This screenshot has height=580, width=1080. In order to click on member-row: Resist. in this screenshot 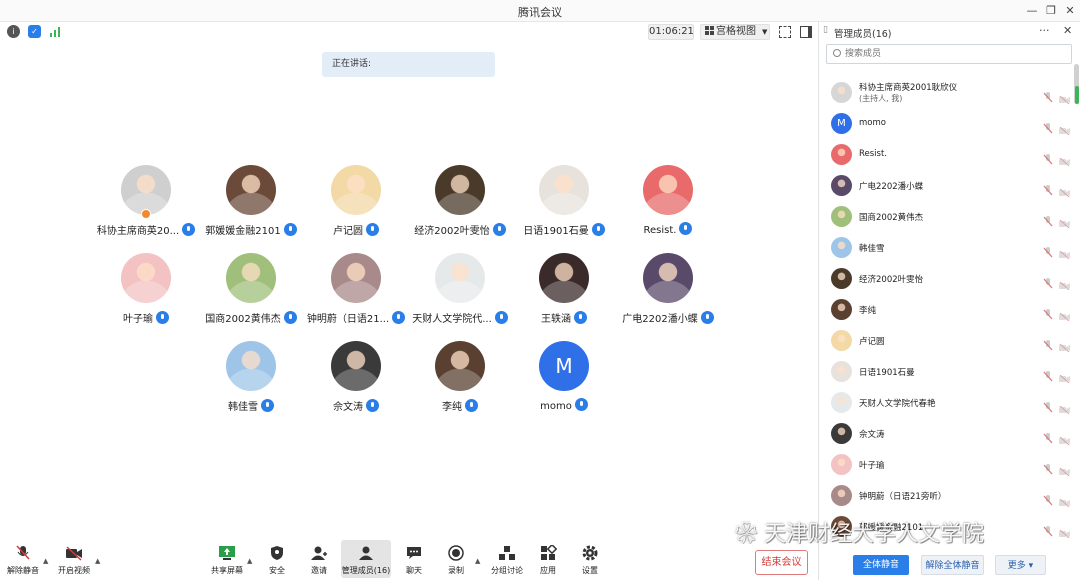, I will do `click(945, 155)`.